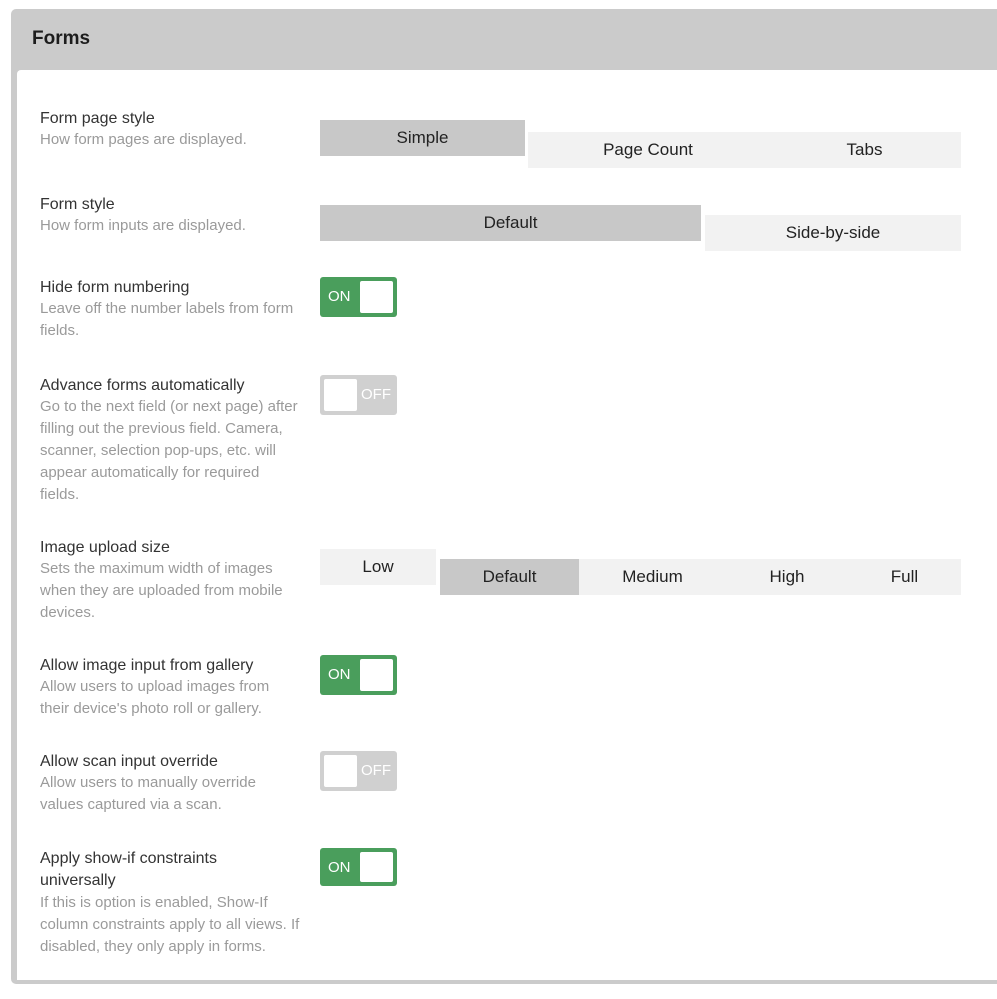  Describe the element at coordinates (864, 150) in the screenshot. I see `form-page-style-option-tabs: Tabs` at that location.